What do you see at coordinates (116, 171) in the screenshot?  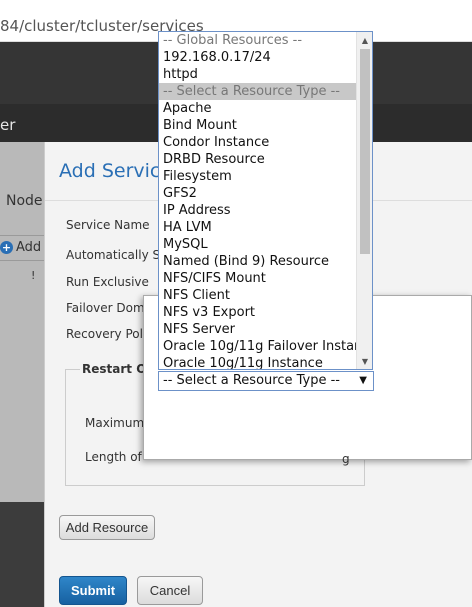 I see `dialog-title: Add Service` at bounding box center [116, 171].